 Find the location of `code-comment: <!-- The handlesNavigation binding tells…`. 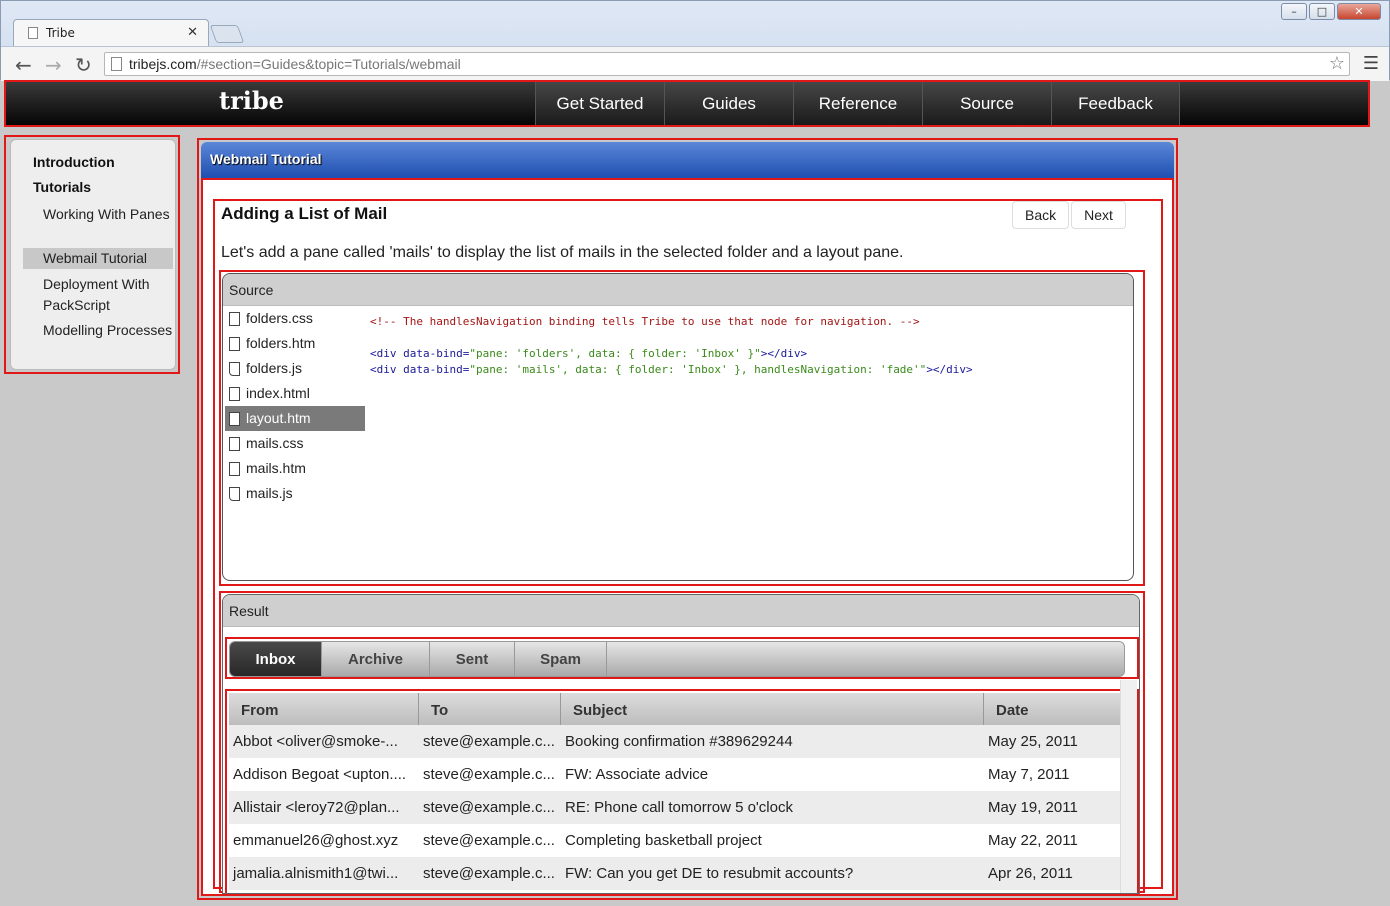

code-comment: <!-- The handlesNavigation binding tells… is located at coordinates (645, 321).